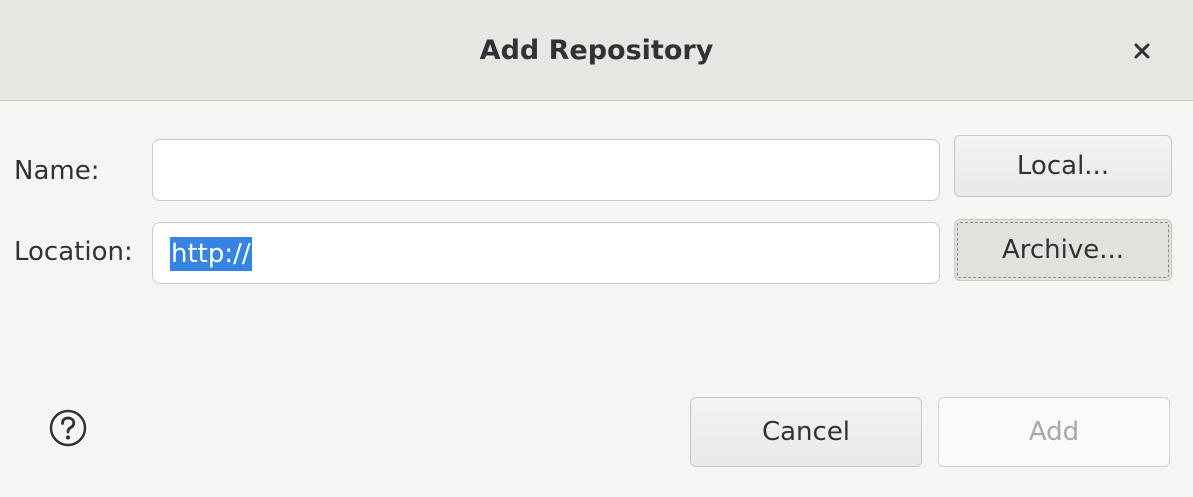 The width and height of the screenshot is (1193, 497). Describe the element at coordinates (546, 170) in the screenshot. I see `name-input` at that location.